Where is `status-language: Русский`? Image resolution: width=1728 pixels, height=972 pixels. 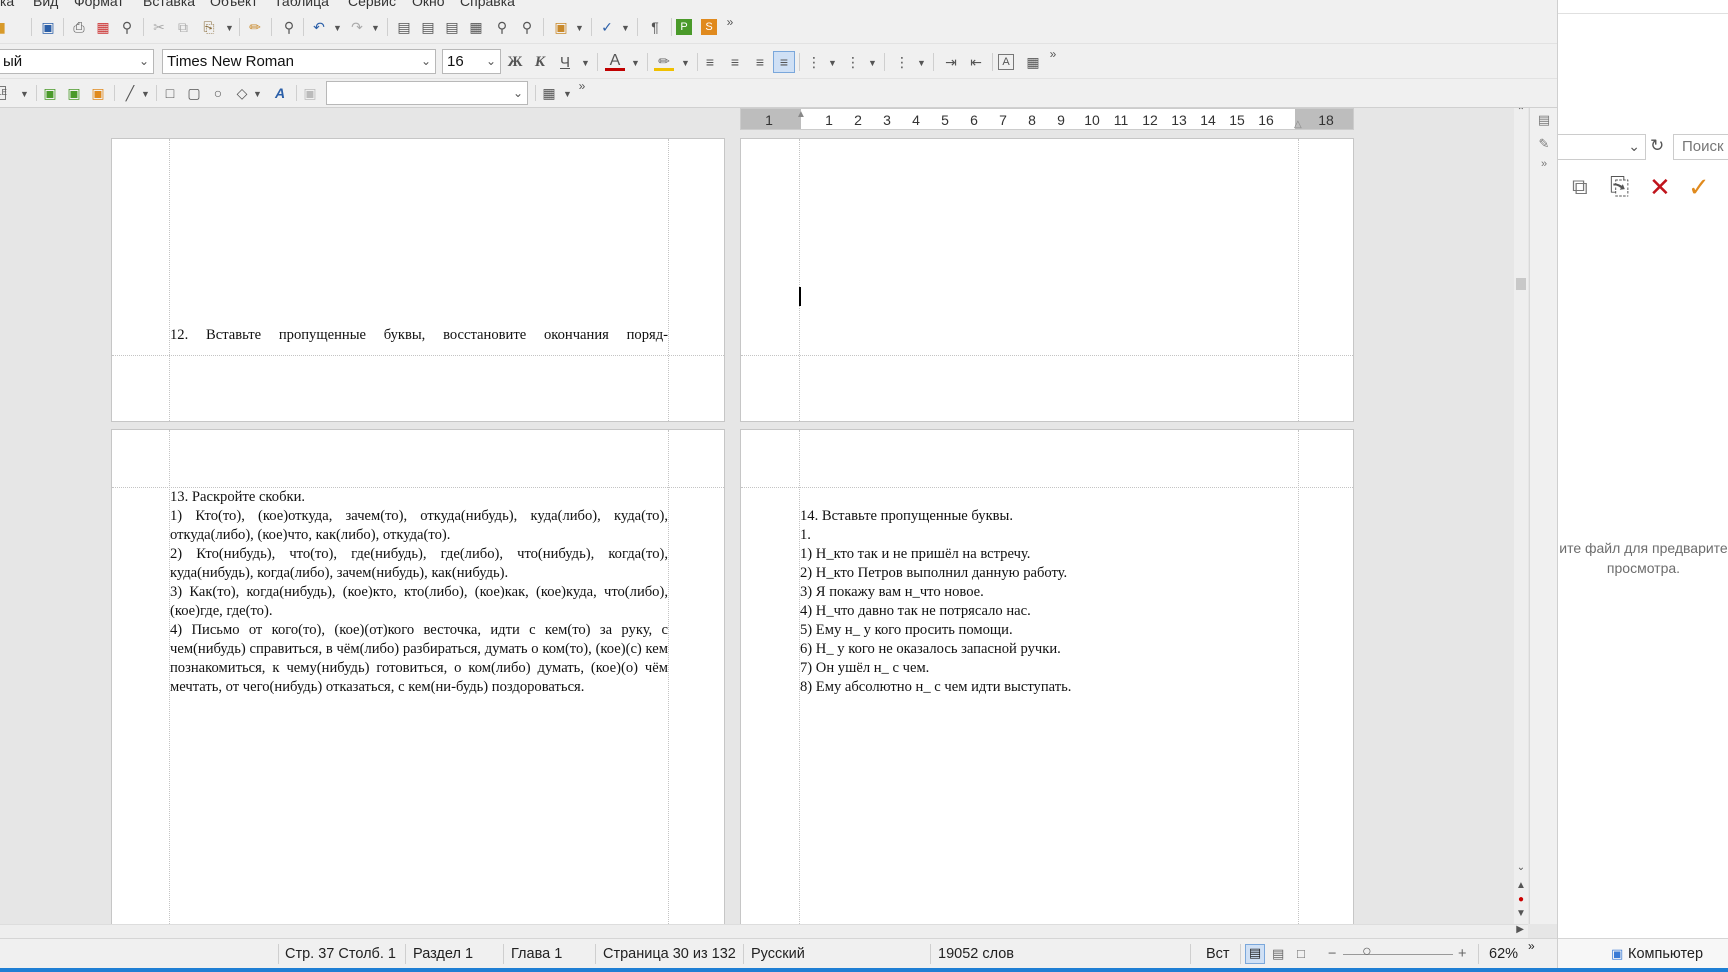
status-language: Русский is located at coordinates (778, 954).